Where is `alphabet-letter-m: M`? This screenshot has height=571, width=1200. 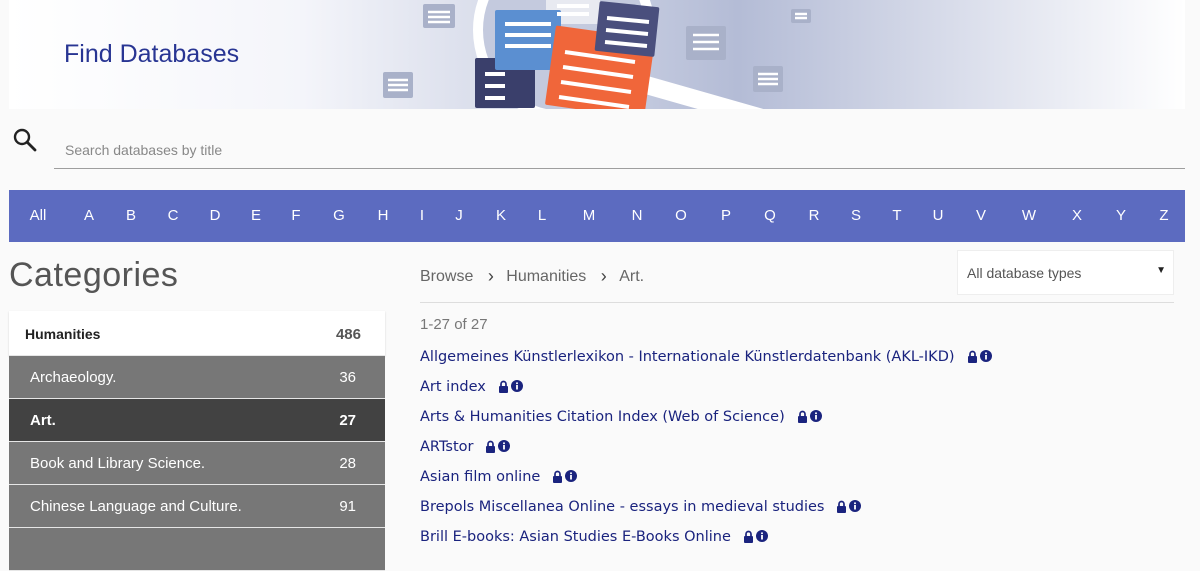
alphabet-letter-m: M is located at coordinates (589, 215).